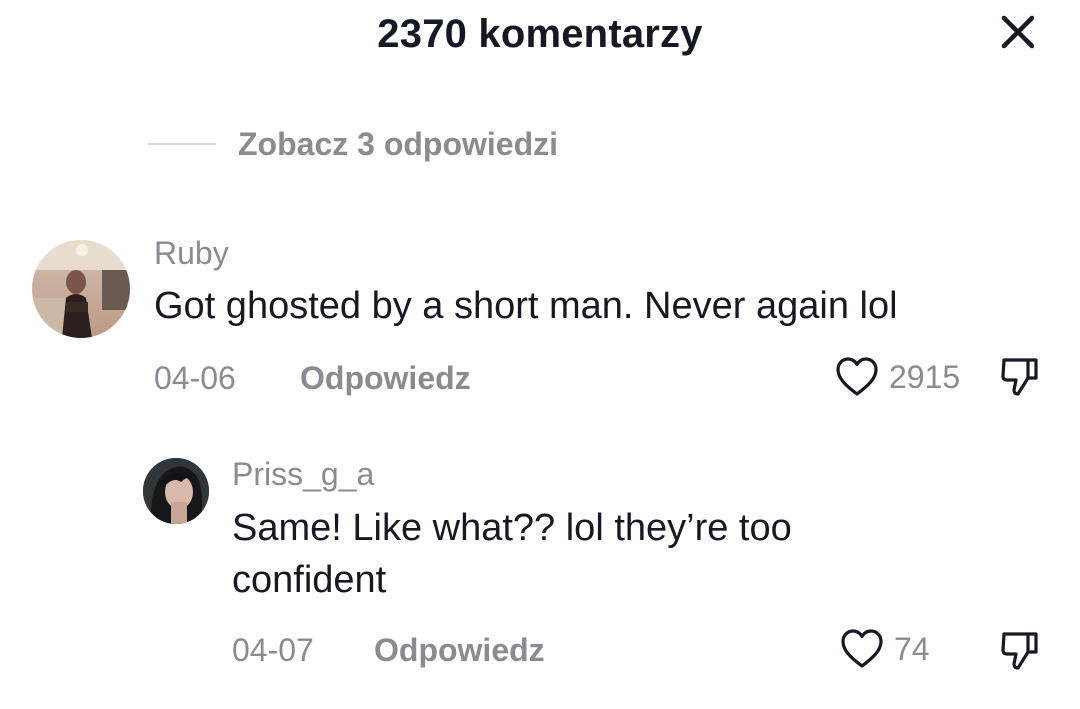 This screenshot has width=1080, height=709. Describe the element at coordinates (303, 474) in the screenshot. I see `comment-username: Priss_g_a` at that location.